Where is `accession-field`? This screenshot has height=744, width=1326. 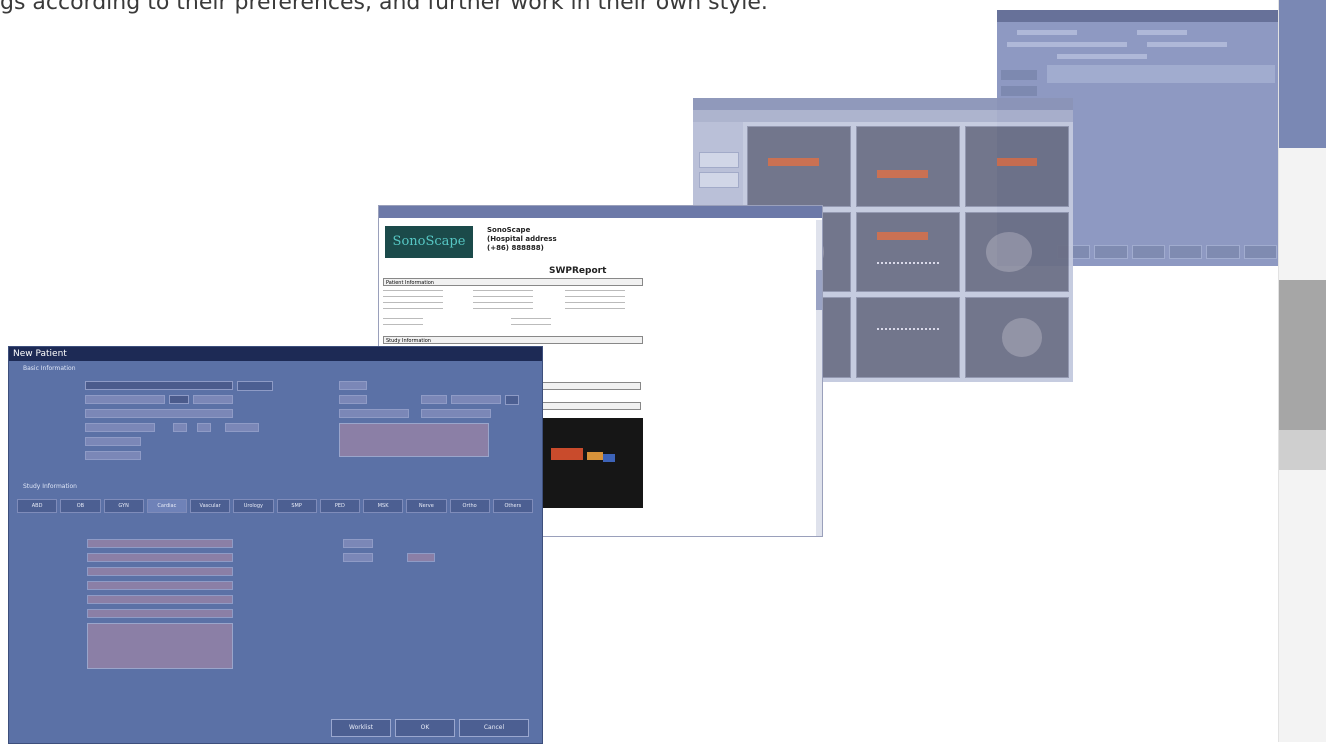 accession-field is located at coordinates (113, 455).